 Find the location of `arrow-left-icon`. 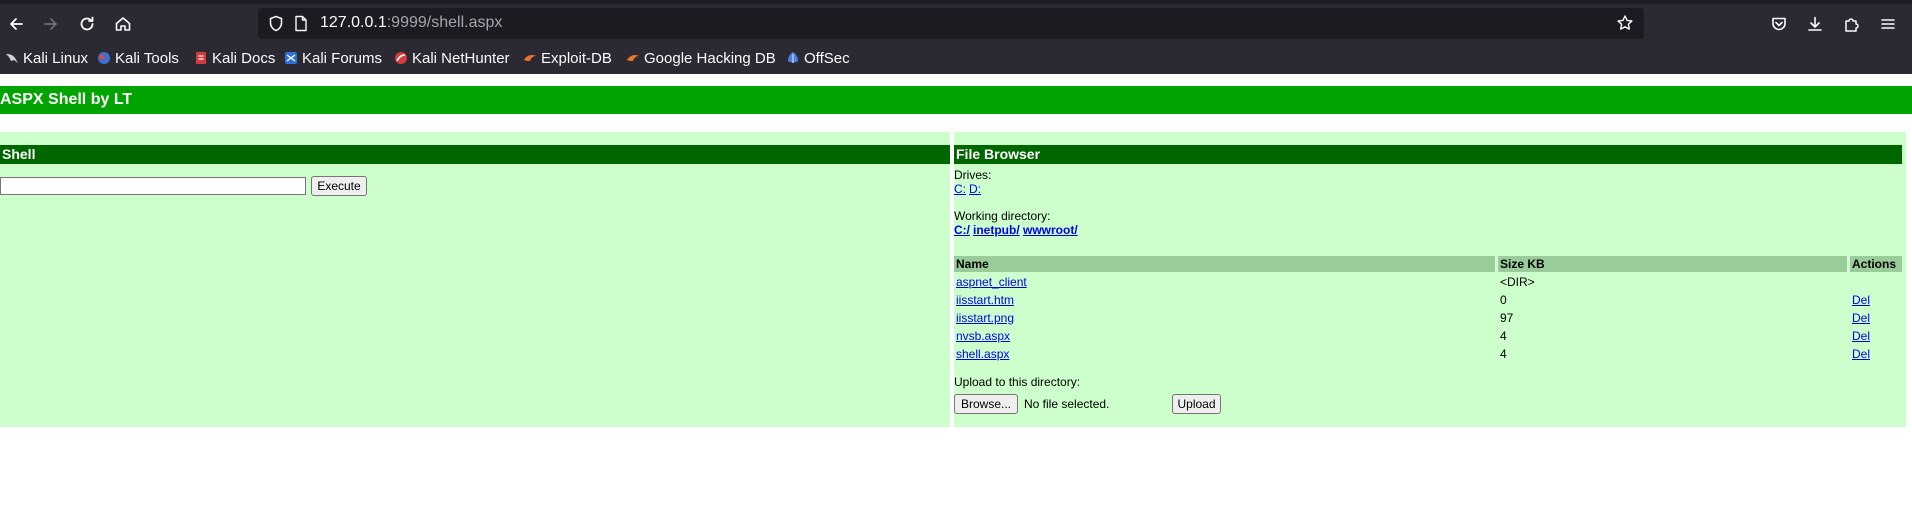

arrow-left-icon is located at coordinates (16, 24).